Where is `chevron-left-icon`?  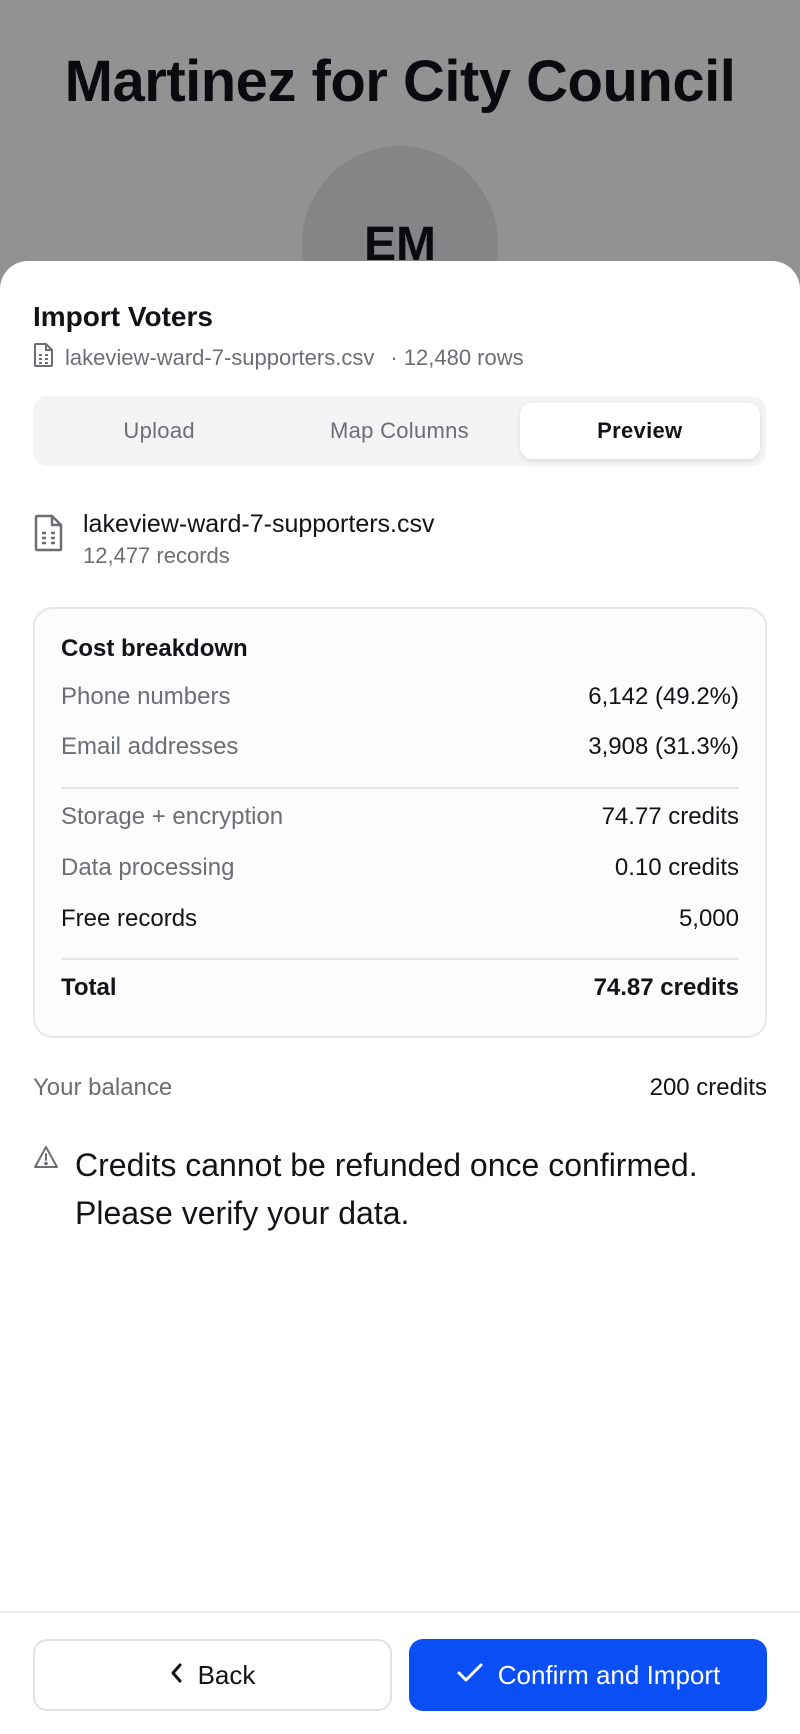 chevron-left-icon is located at coordinates (177, 1675).